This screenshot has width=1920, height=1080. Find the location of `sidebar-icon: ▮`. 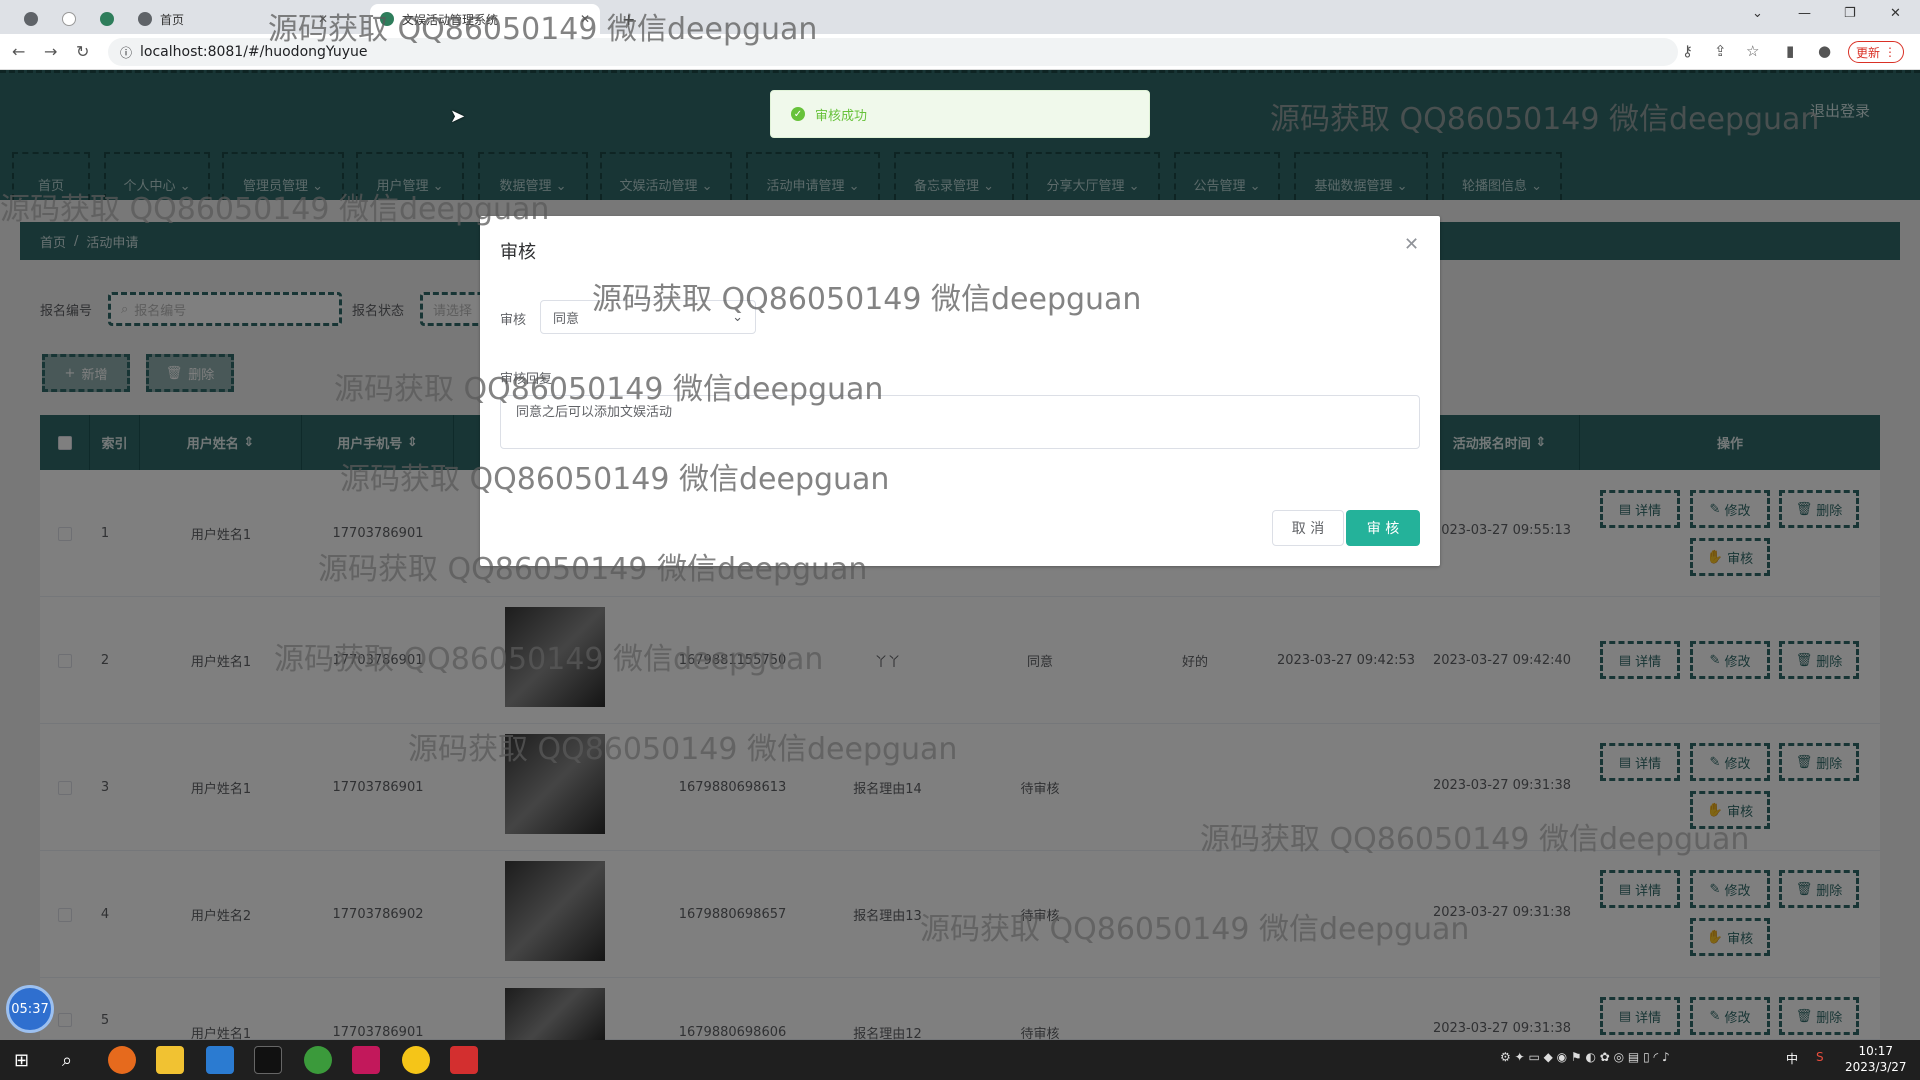

sidebar-icon: ▮ is located at coordinates (1790, 51).